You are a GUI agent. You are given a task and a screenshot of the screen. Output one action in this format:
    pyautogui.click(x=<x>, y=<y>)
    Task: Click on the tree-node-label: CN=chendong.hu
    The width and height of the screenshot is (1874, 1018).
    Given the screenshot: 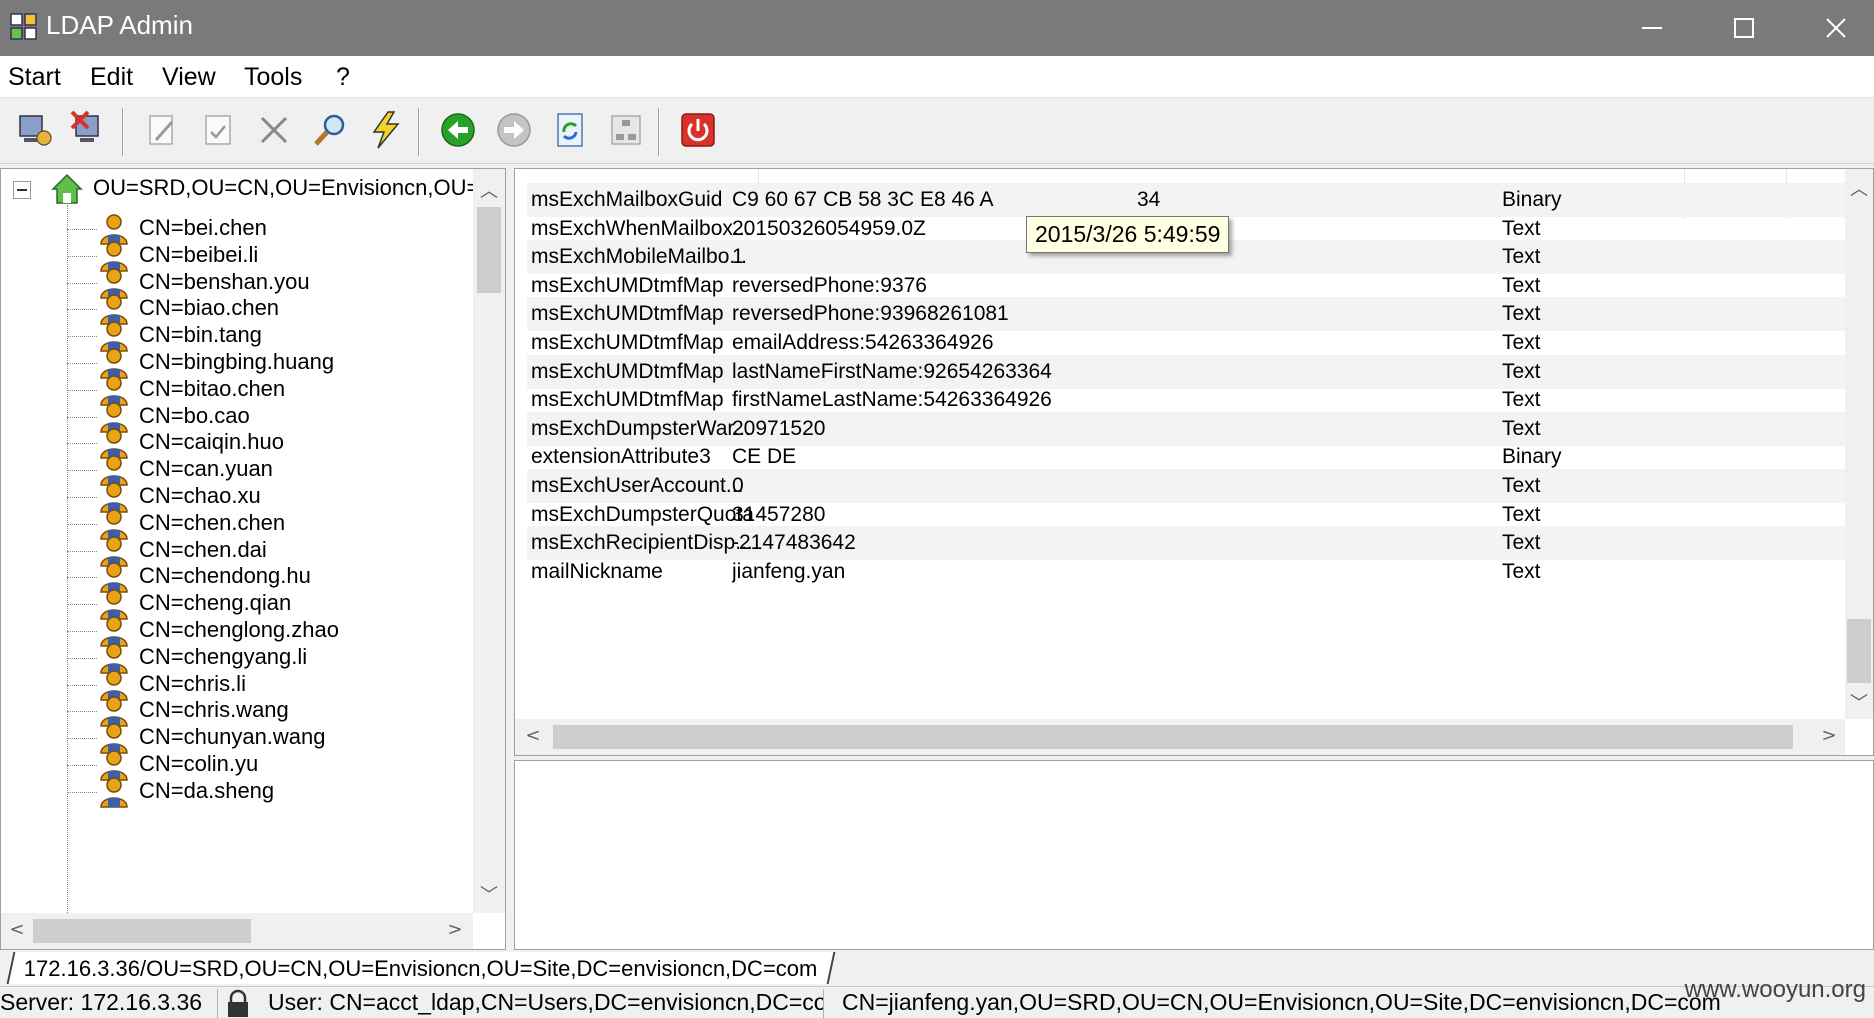 What is the action you would take?
    pyautogui.click(x=225, y=576)
    